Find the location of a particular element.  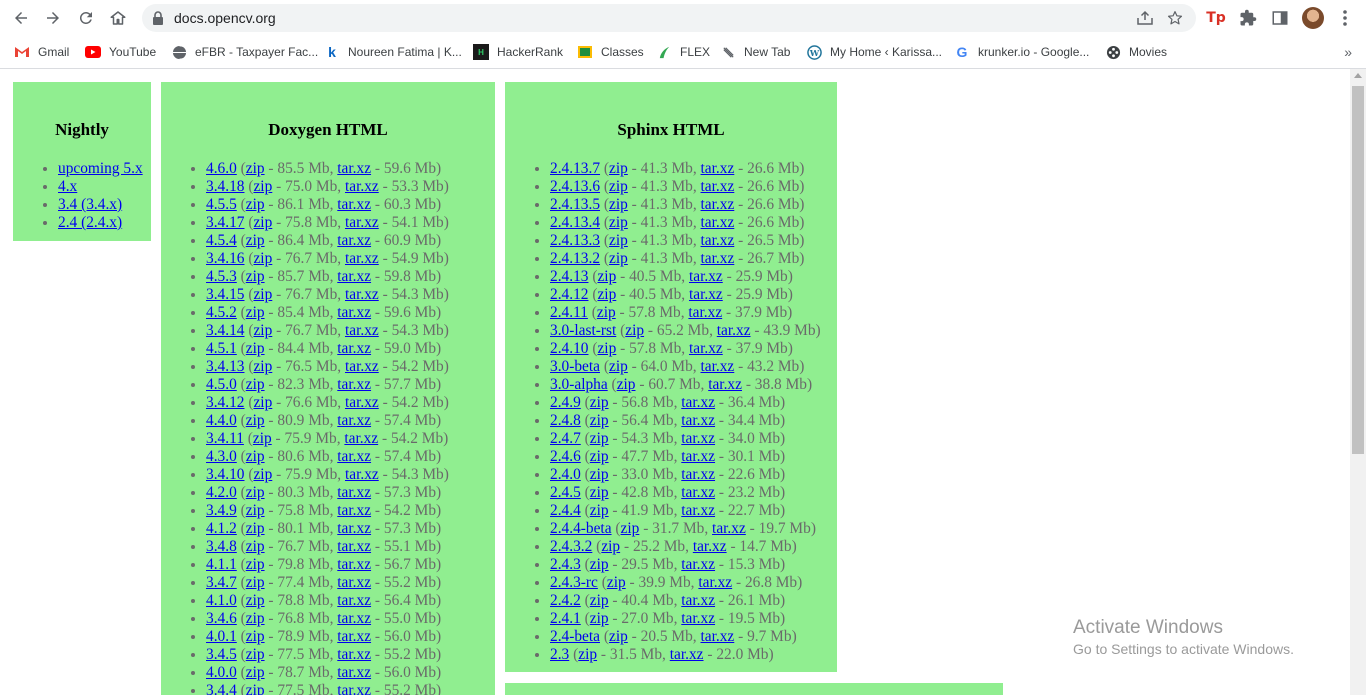

bookmark-newtab: New Tab is located at coordinates (755, 52).